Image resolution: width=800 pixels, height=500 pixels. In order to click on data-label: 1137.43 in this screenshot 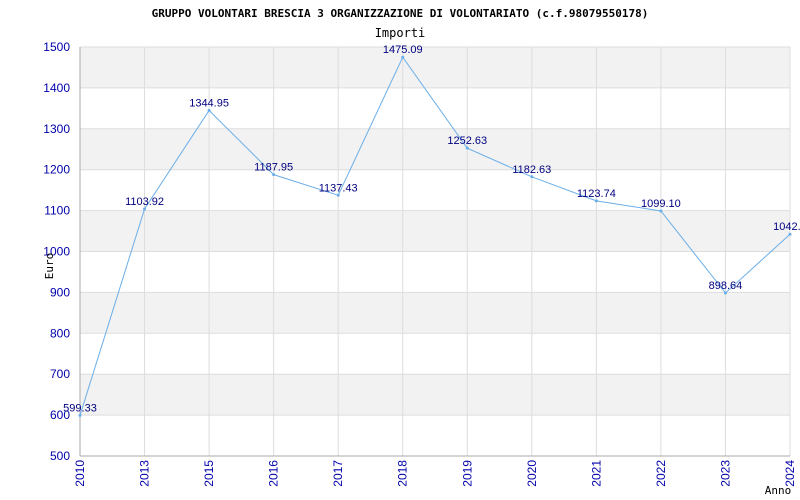, I will do `click(338, 188)`.